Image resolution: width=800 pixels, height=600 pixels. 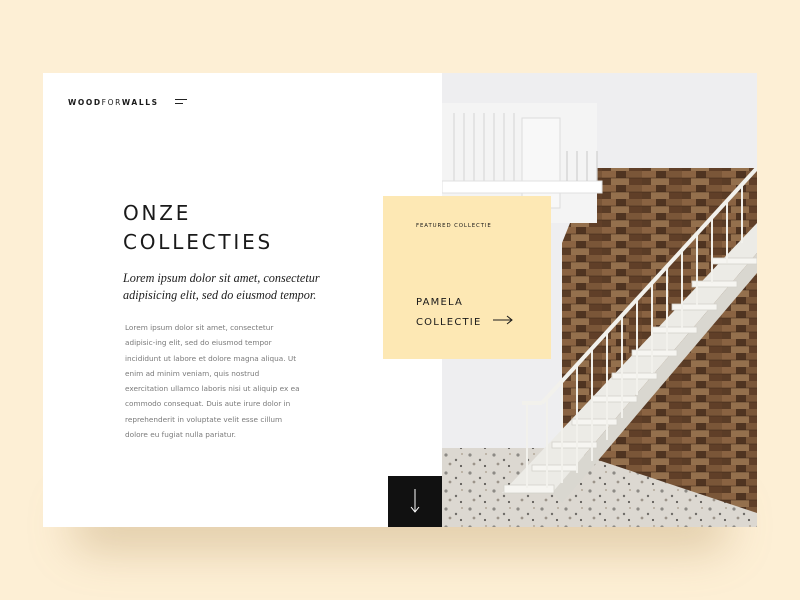 I want to click on featured-collection-card: FEATURED COLLECTIE PAMELA COLLECTIE, so click(x=467, y=277).